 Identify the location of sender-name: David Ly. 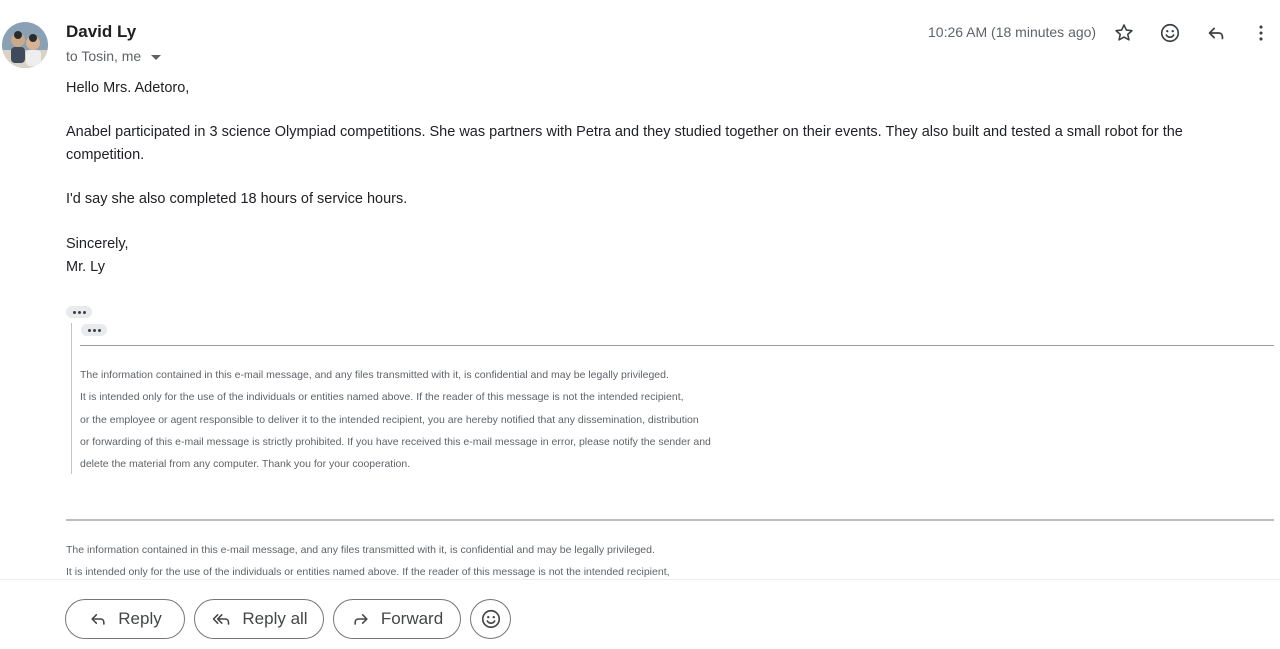
(101, 32).